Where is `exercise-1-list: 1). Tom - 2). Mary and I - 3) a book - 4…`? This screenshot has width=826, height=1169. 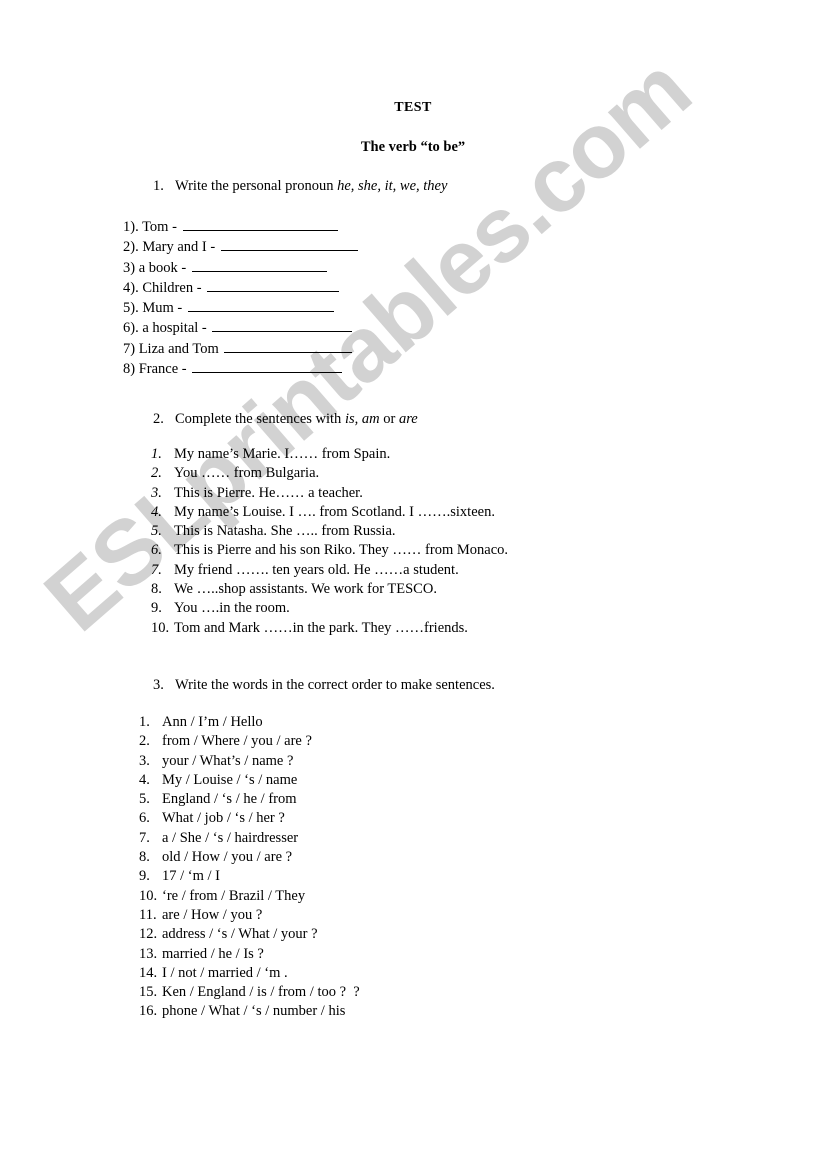 exercise-1-list: 1). Tom - 2). Mary and I - 3) a book - 4… is located at coordinates (240, 298).